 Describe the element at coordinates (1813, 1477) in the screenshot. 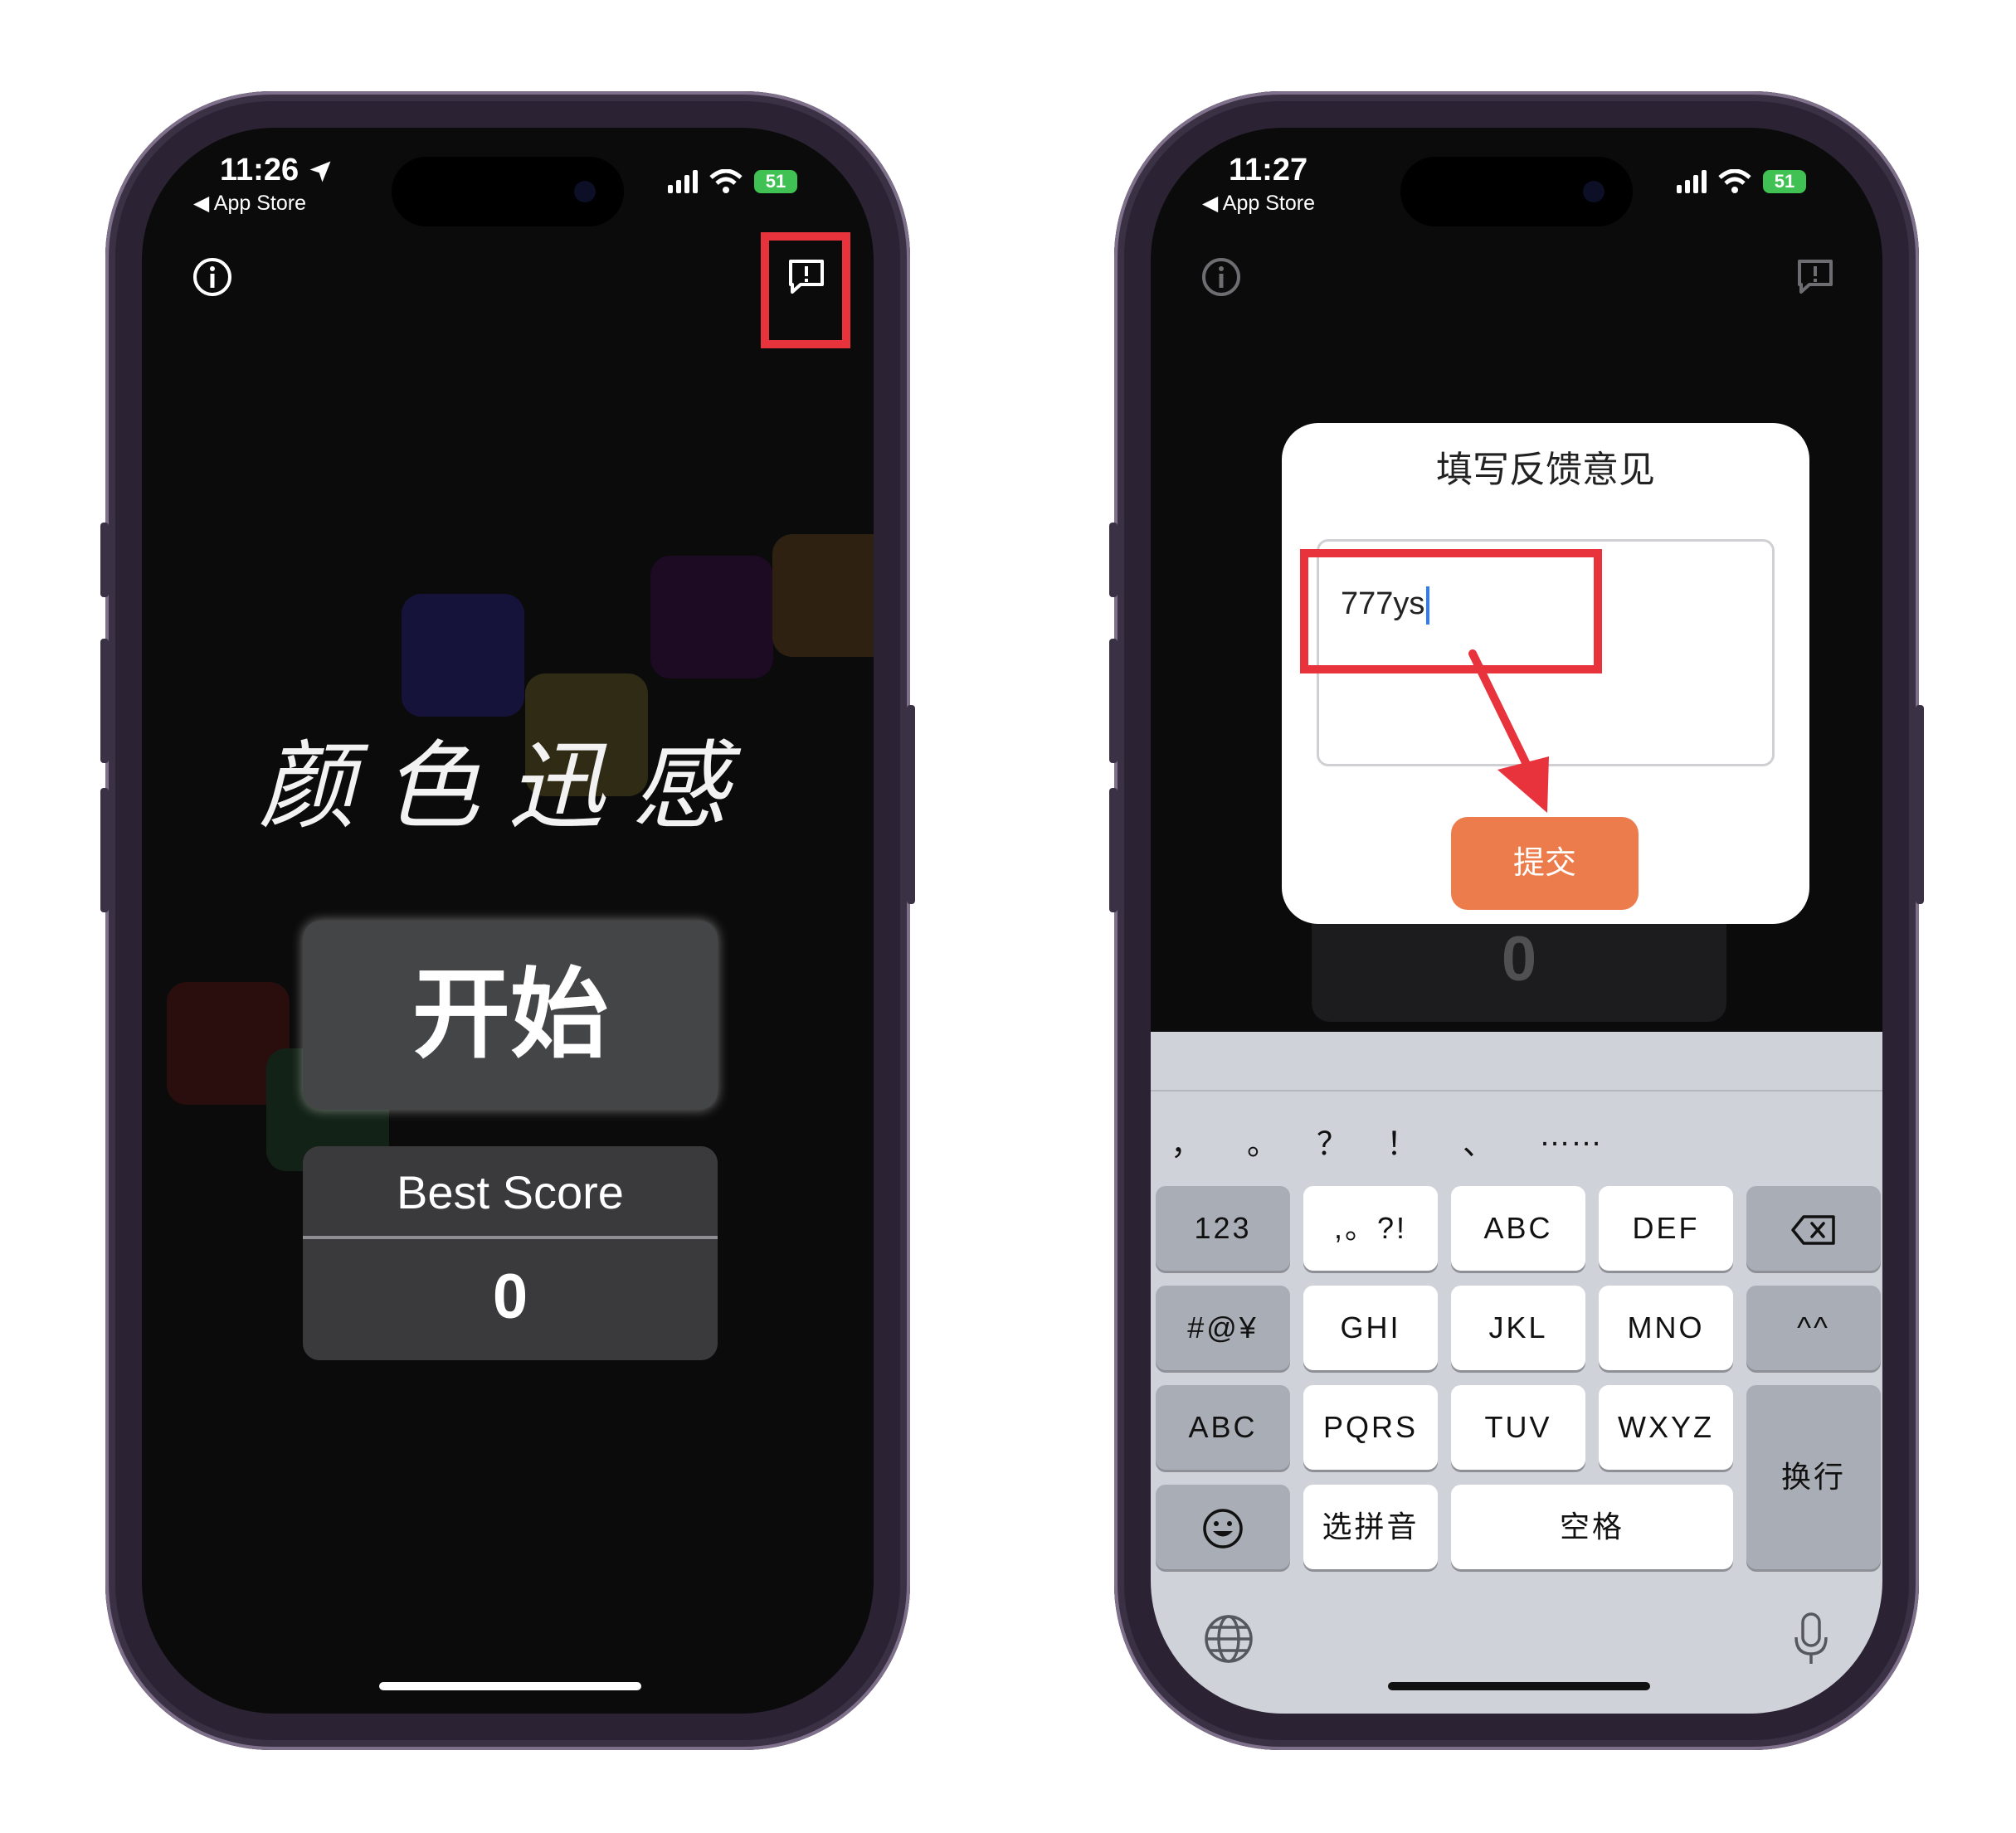

I see `return-key: 换行` at that location.